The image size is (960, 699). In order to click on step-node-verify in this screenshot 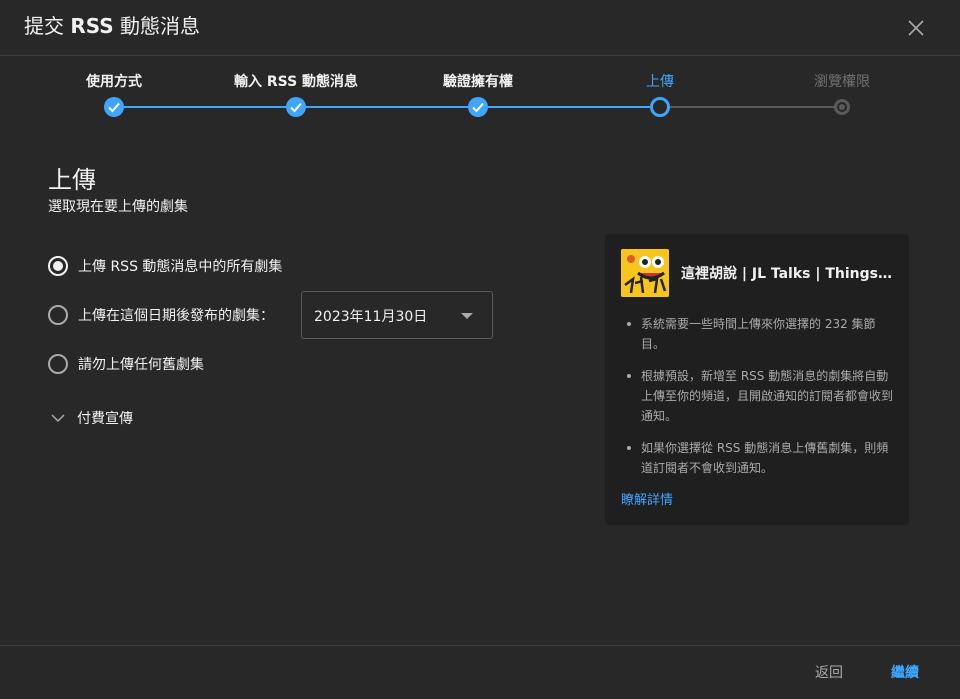, I will do `click(478, 107)`.